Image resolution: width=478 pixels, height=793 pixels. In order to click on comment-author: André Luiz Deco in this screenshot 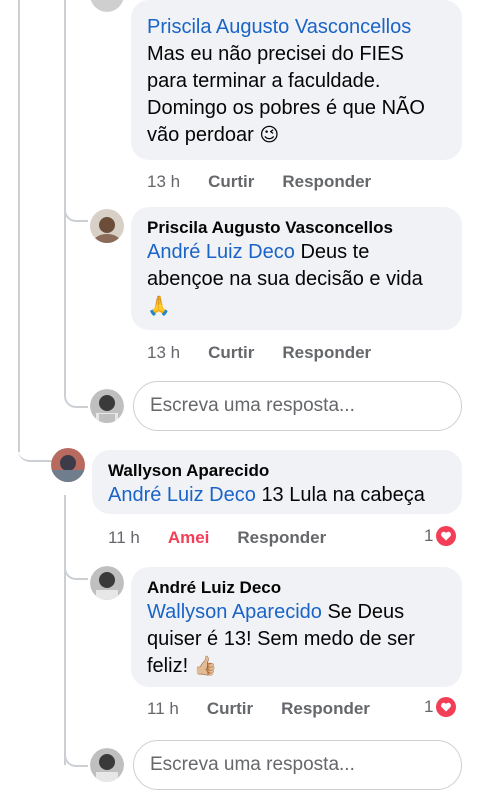, I will do `click(296, 588)`.